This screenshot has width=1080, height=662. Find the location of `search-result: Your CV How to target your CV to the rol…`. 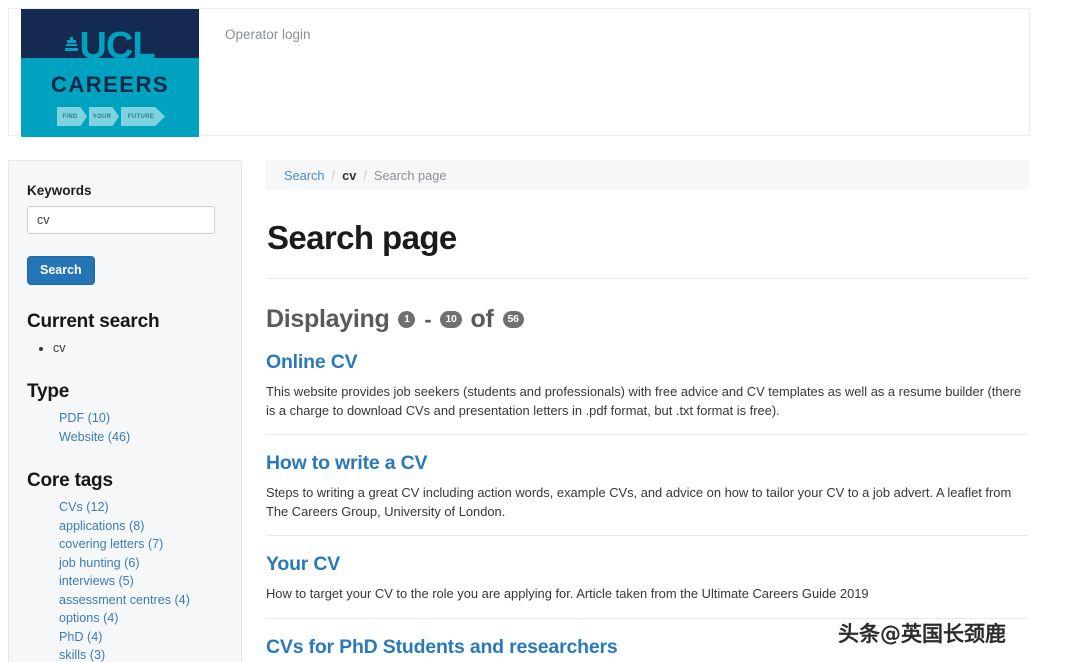

search-result: Your CV How to target your CV to the rol… is located at coordinates (649, 577).